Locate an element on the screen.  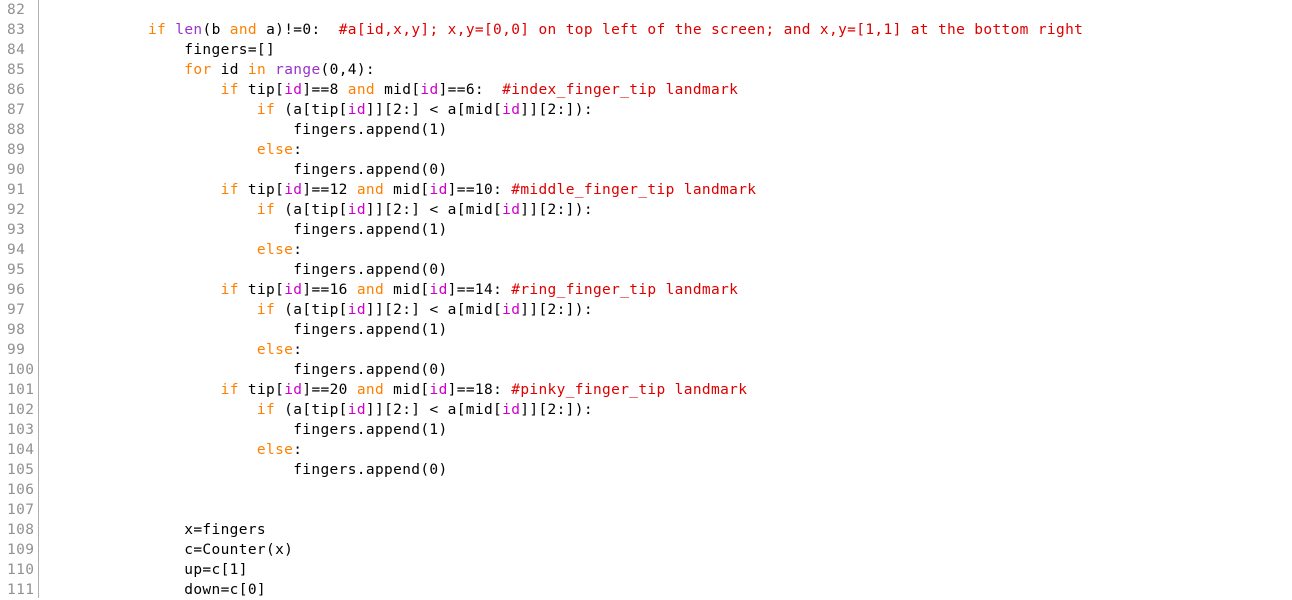
line-number: 100 is located at coordinates (21, 370).